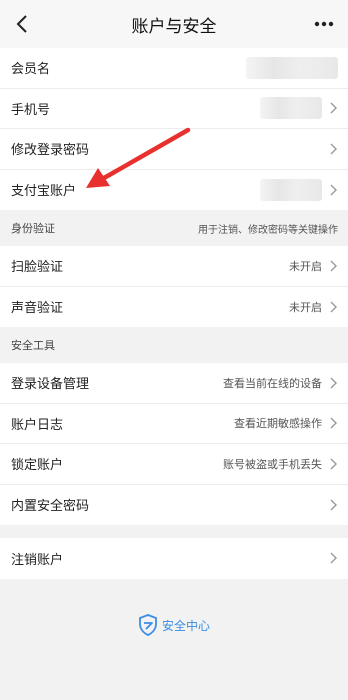 This screenshot has width=348, height=700. What do you see at coordinates (185, 625) in the screenshot?
I see `security-center-text: 安全中心` at bounding box center [185, 625].